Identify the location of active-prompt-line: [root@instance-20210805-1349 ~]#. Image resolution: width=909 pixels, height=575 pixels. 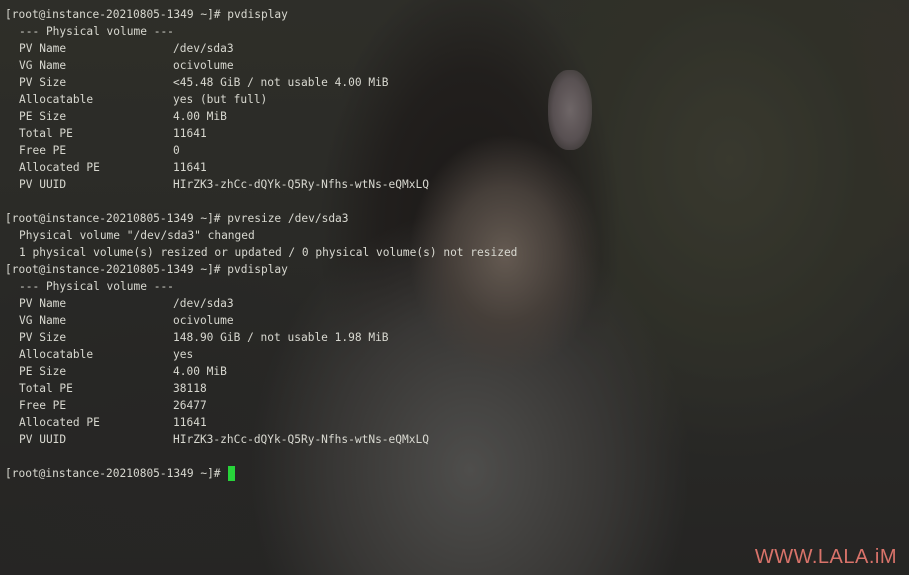
(261, 473).